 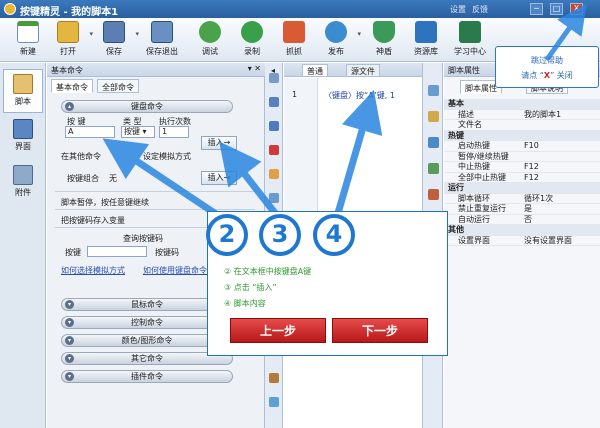 What do you see at coordinates (250, 287) in the screenshot?
I see `guide-step-3: ③ 点击 “插入”` at bounding box center [250, 287].